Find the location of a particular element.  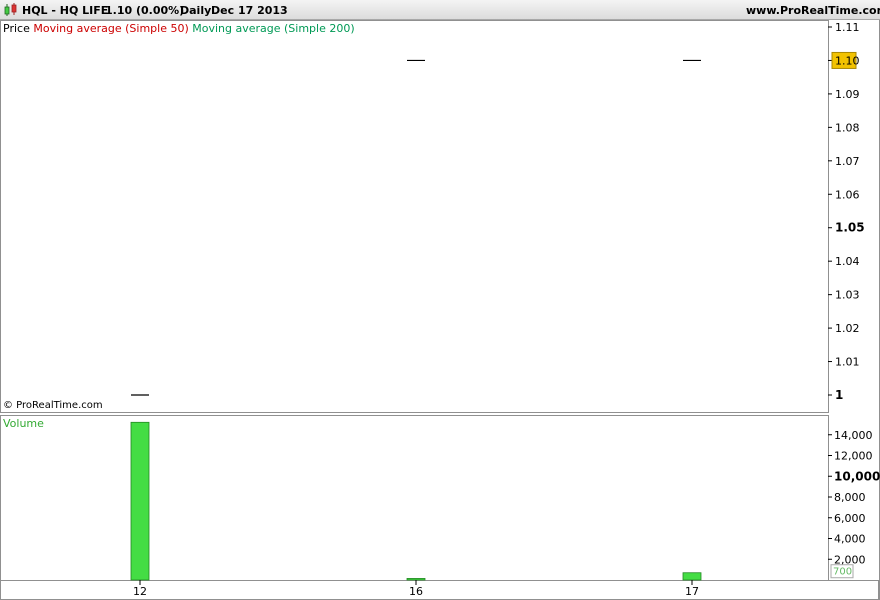

legend-ma50: Moving average (Simple 50) is located at coordinates (110, 28).